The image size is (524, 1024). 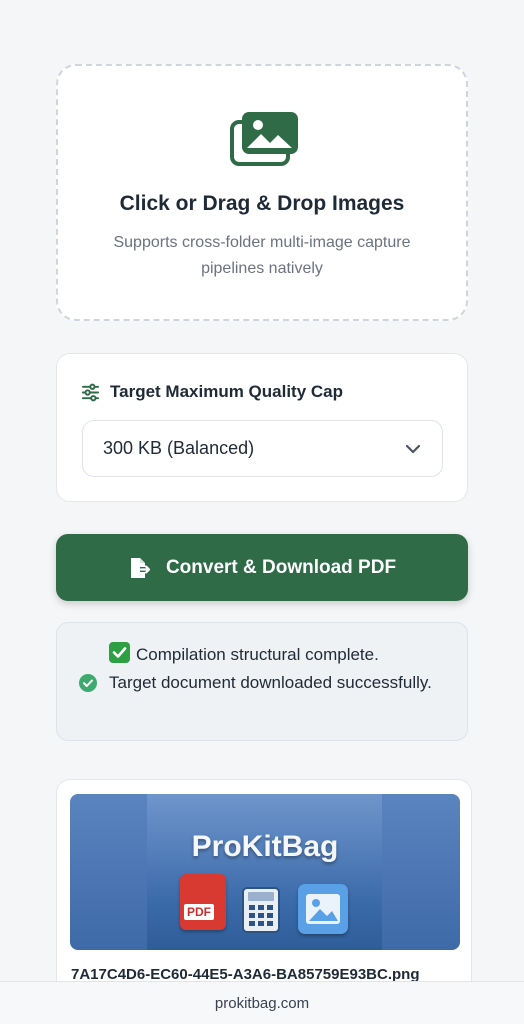 I want to click on footer-domain: prokitbag.com, so click(x=262, y=1003).